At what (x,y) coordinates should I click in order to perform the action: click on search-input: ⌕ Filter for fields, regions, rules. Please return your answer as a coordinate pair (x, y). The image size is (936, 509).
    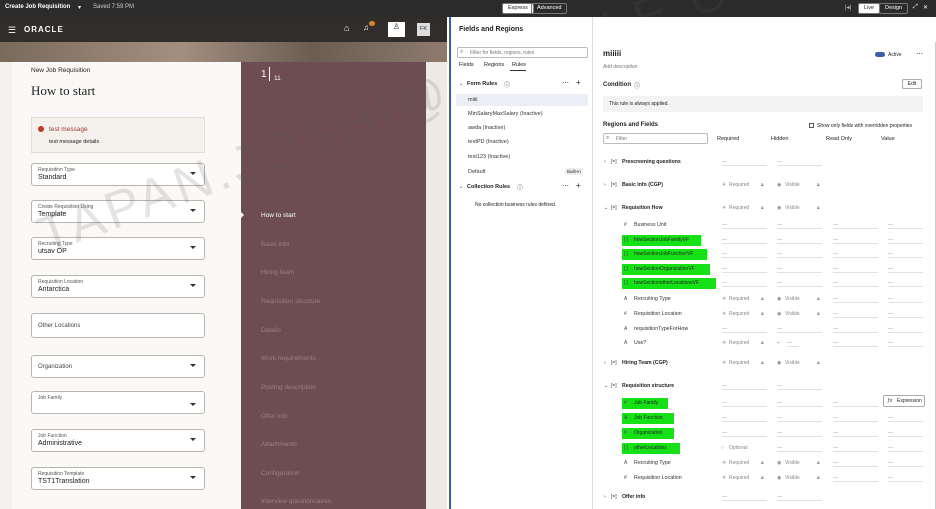
    Looking at the image, I should click on (522, 52).